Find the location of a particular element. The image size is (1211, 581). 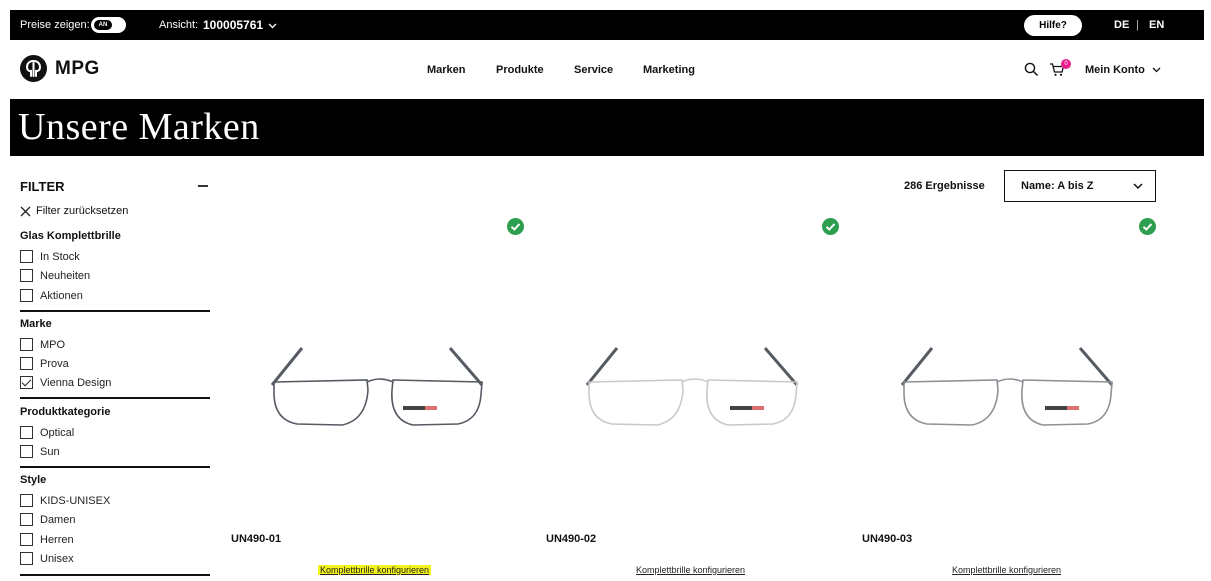

nav-marketing: Marketing is located at coordinates (669, 70).